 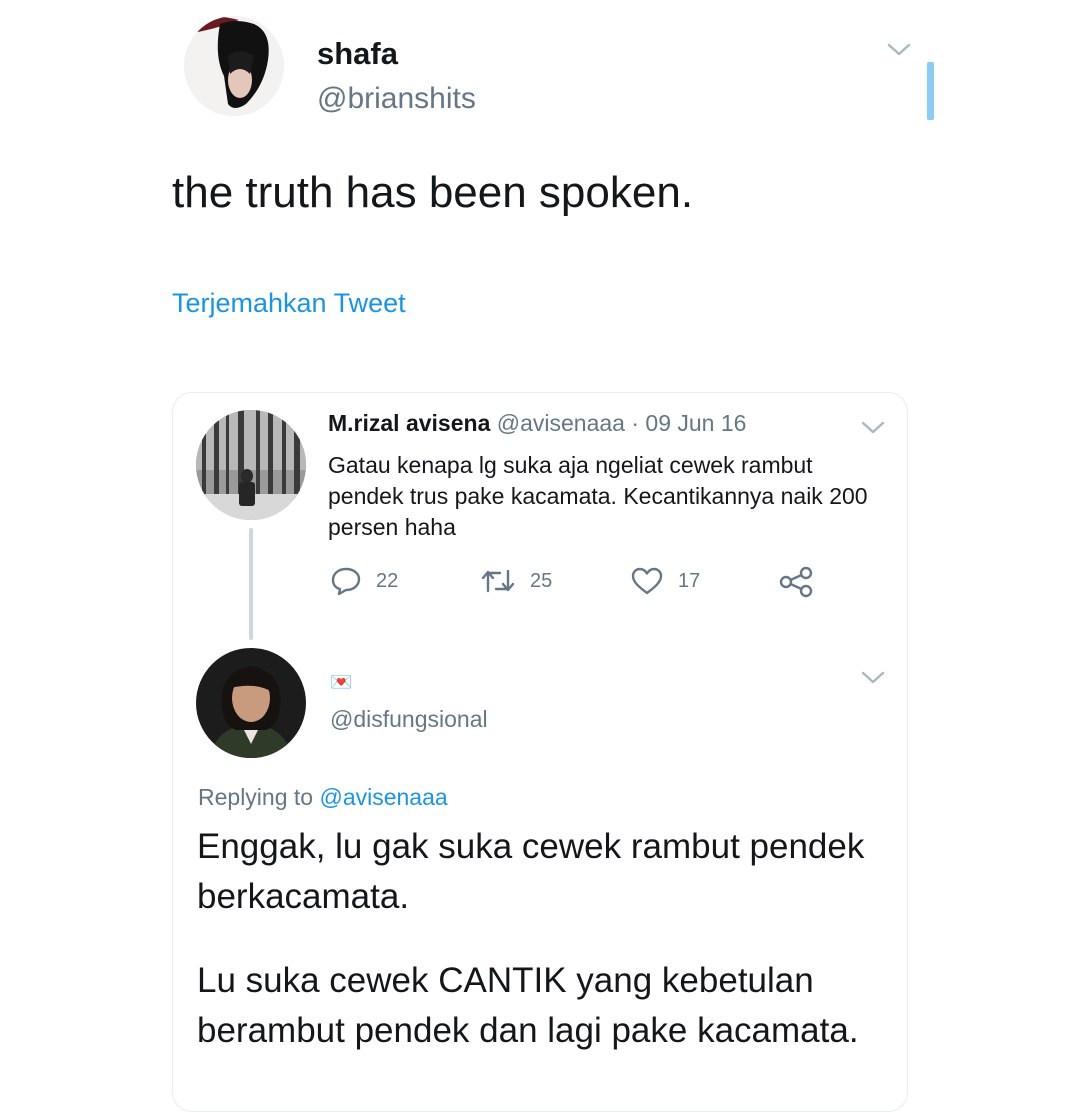 I want to click on disfungsional-display-name: 💌, so click(x=341, y=682).